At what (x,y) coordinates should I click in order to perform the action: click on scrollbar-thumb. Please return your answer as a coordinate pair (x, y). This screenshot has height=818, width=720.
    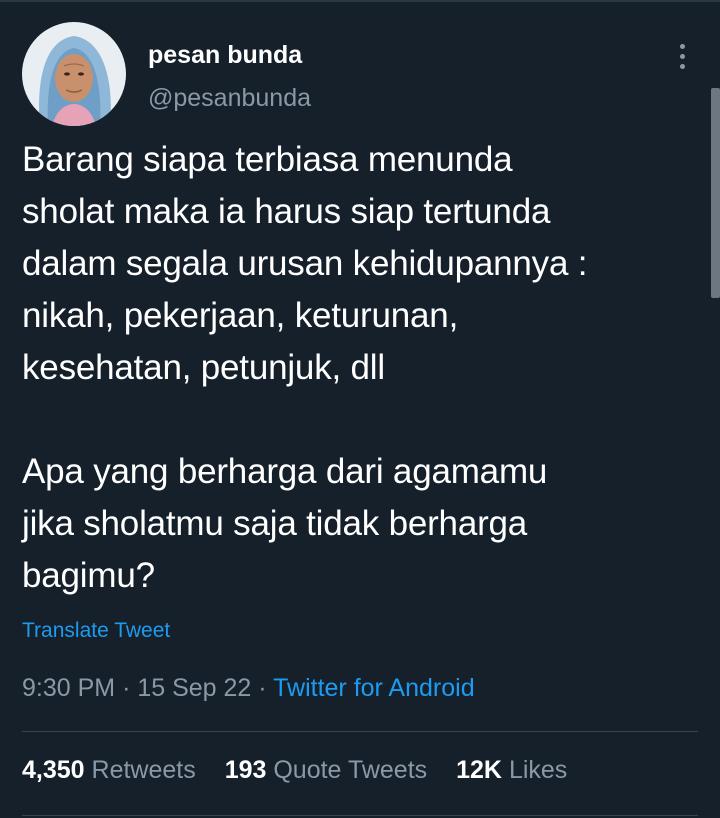
    Looking at the image, I should click on (715, 193).